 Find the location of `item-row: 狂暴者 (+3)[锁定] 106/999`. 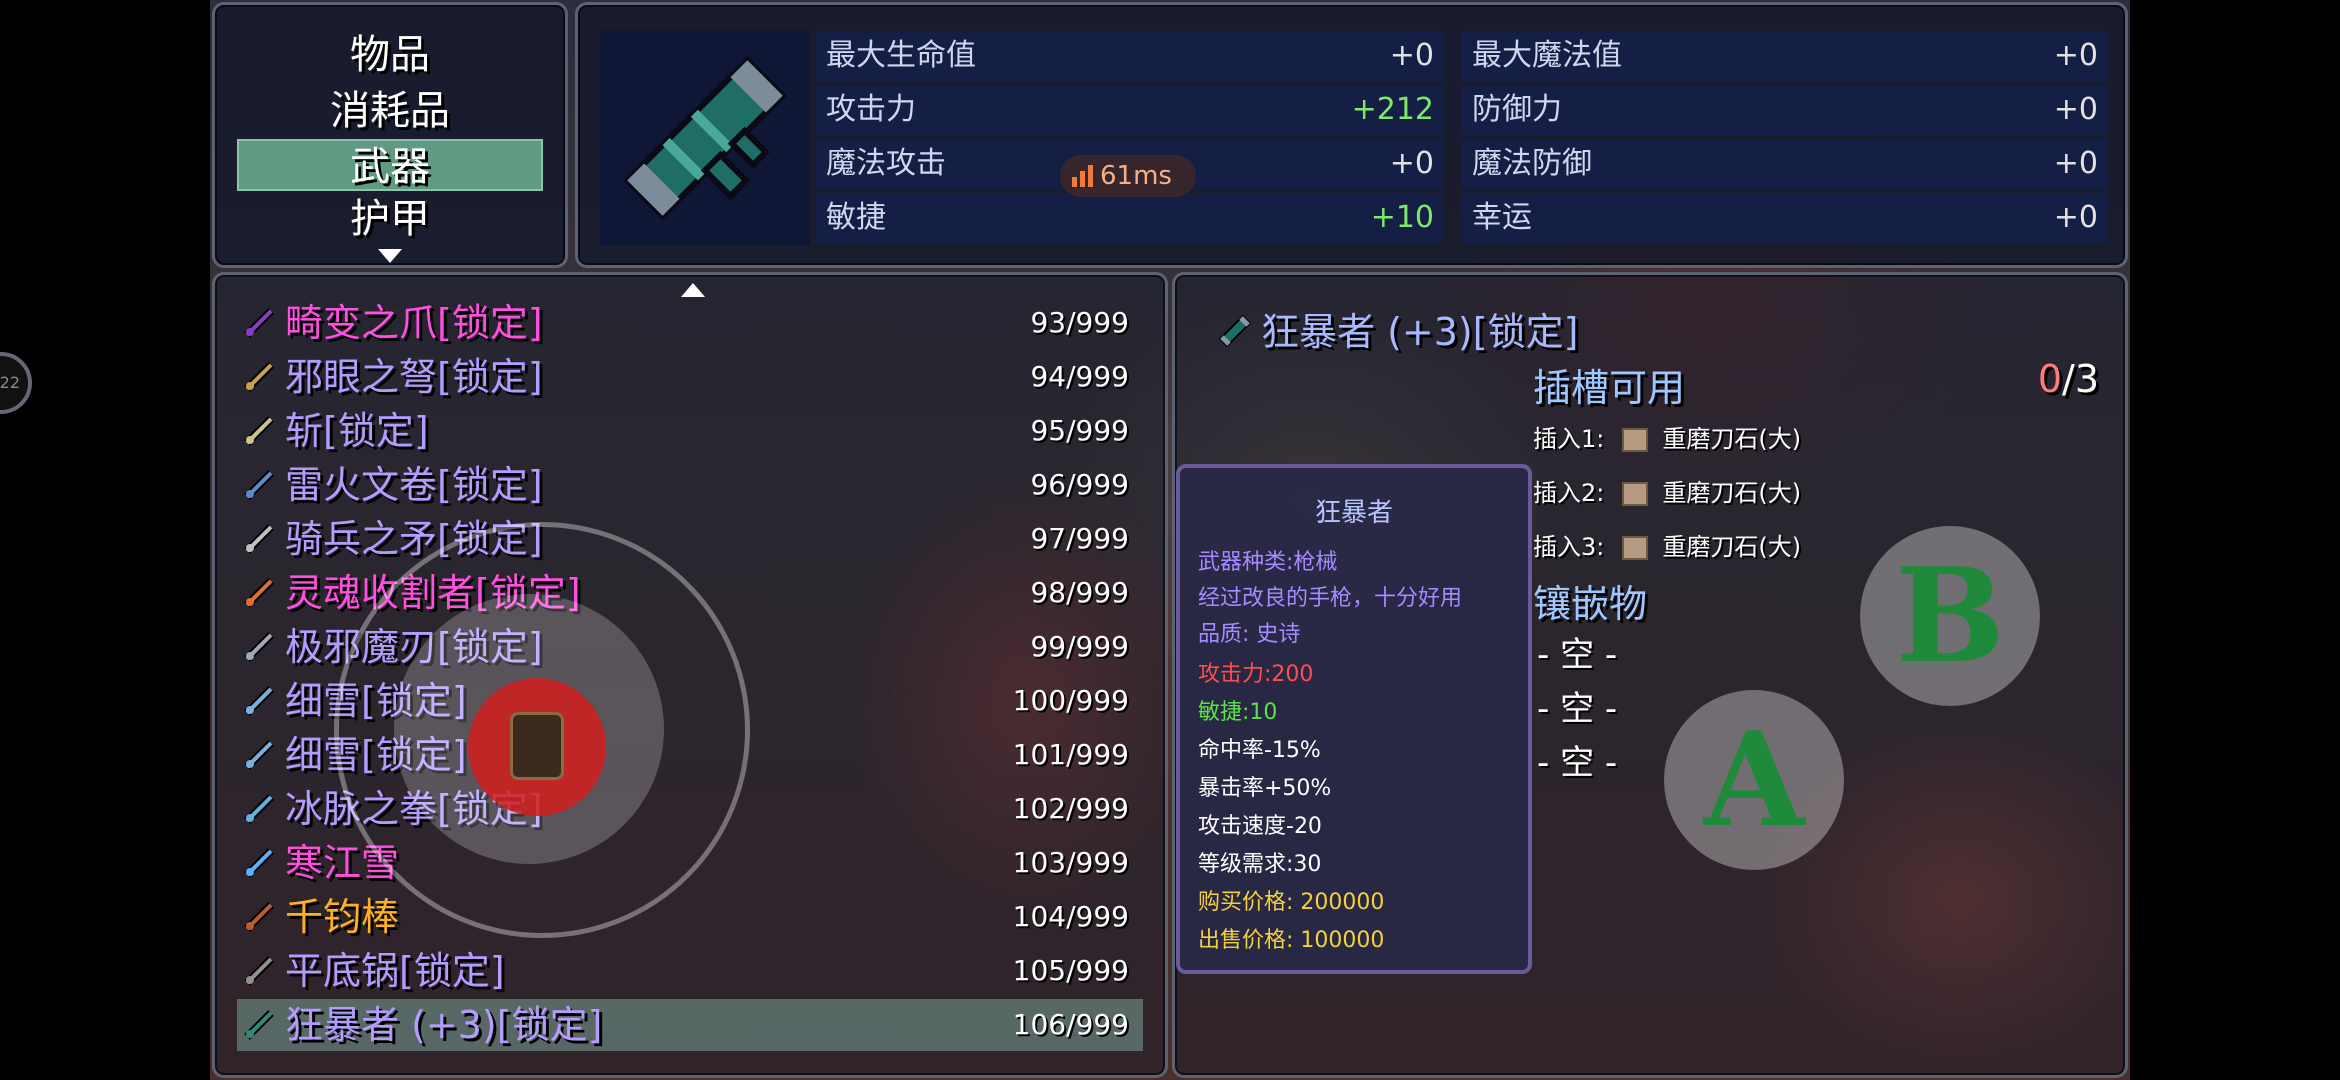

item-row: 狂暴者 (+3)[锁定] 106/999 is located at coordinates (690, 1025).